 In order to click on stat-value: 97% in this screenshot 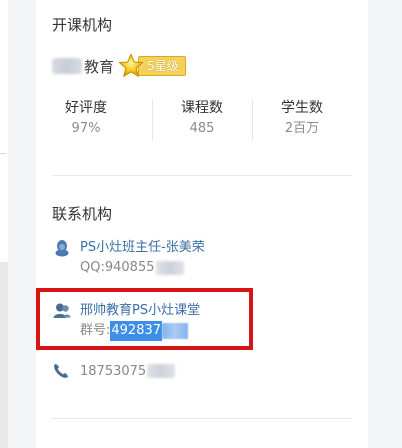, I will do `click(86, 128)`.